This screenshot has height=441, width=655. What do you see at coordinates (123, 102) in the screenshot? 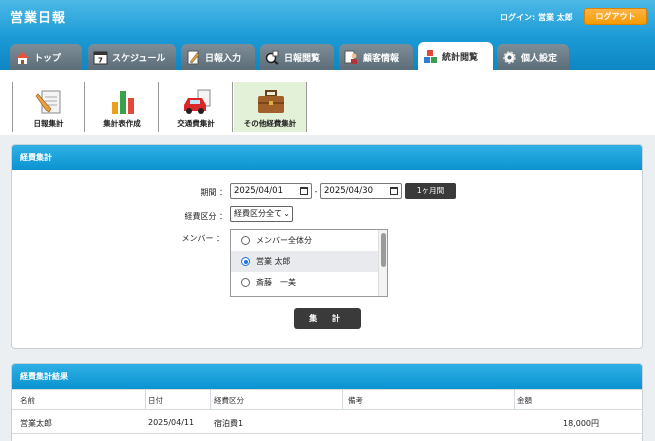
I see `bar-chart-icon` at bounding box center [123, 102].